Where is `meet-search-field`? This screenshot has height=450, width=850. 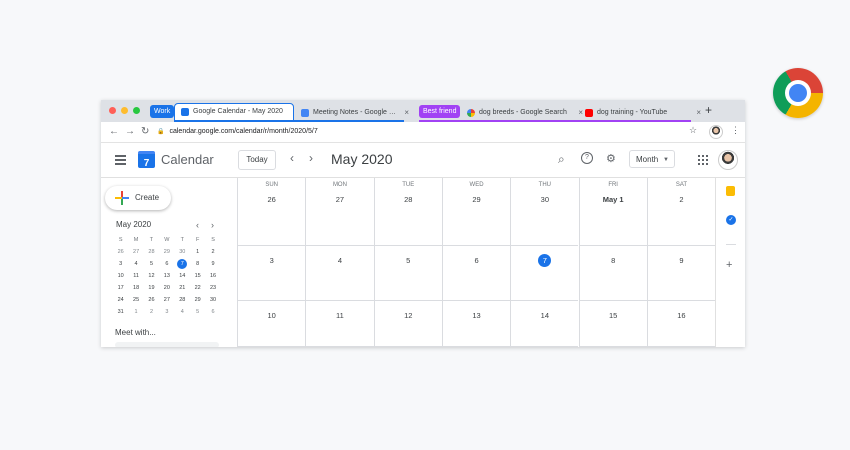
meet-search-field is located at coordinates (167, 344).